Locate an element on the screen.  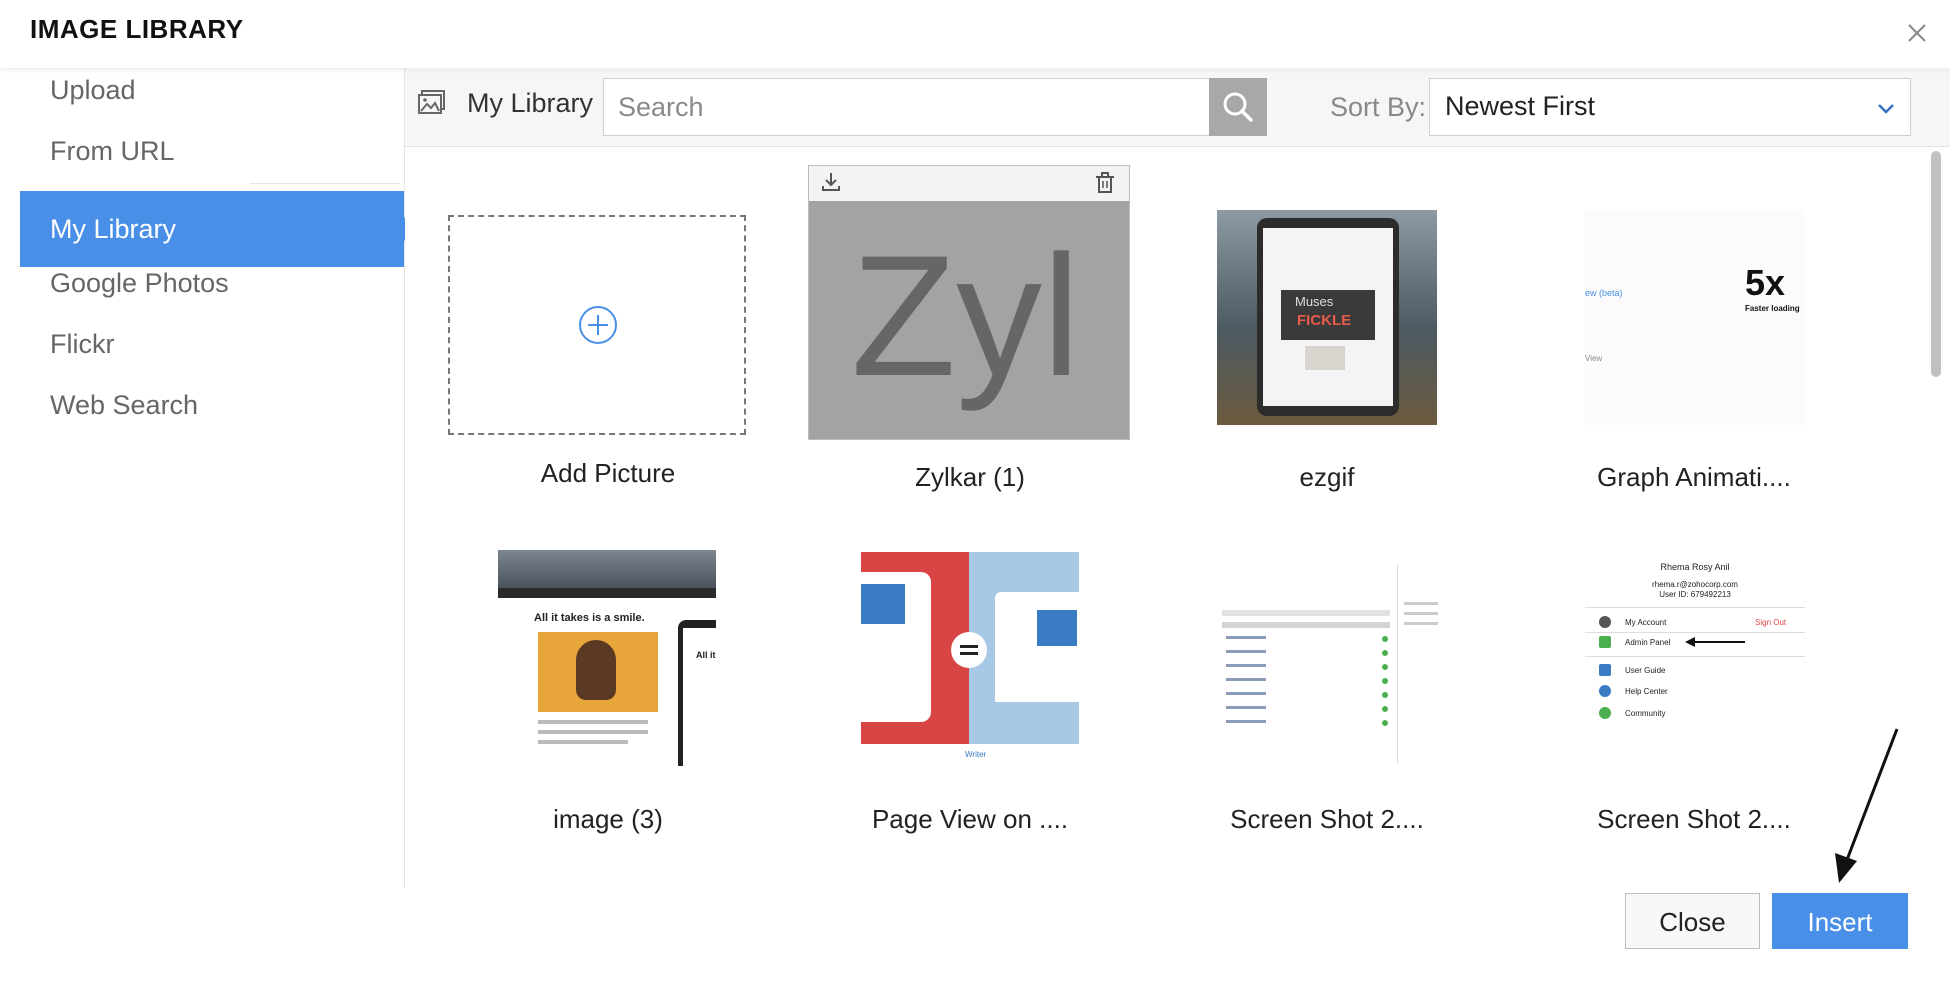
add-circle-icon is located at coordinates (598, 325).